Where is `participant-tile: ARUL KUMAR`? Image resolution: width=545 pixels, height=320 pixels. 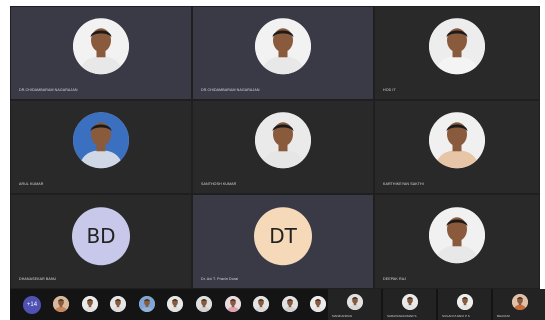
participant-tile: ARUL KUMAR is located at coordinates (101, 147).